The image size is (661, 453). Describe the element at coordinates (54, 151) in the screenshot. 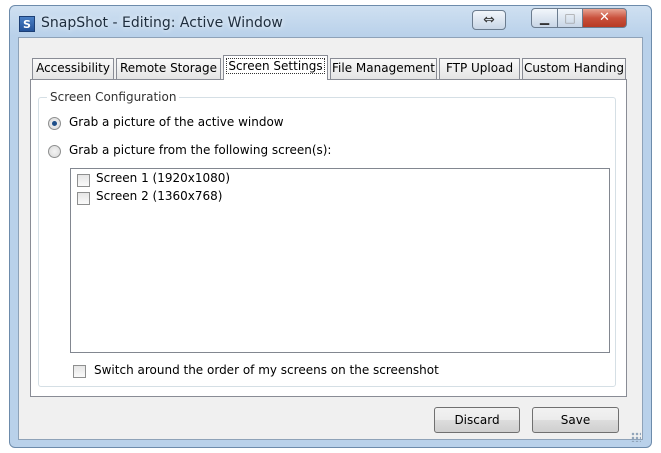

I see `radio-following-screens` at that location.